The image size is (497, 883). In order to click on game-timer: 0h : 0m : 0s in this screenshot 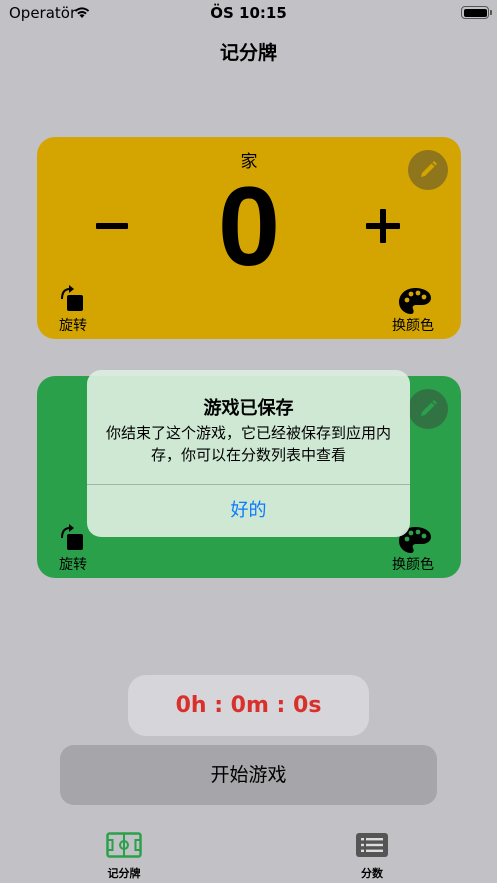, I will do `click(248, 705)`.